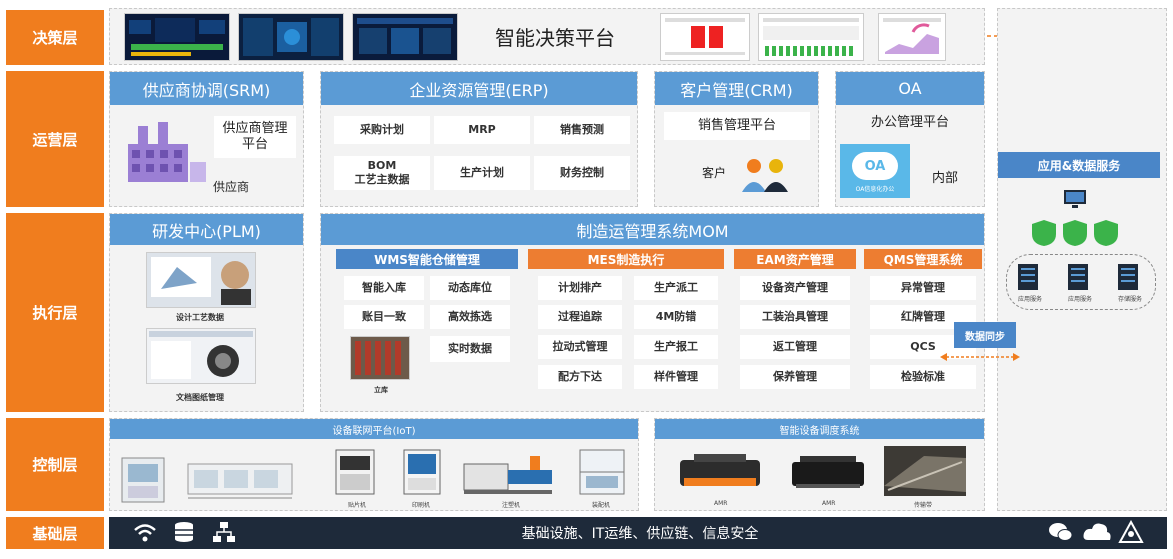 The image size is (1173, 559). I want to click on layer-execution: 执行层, so click(55, 312).